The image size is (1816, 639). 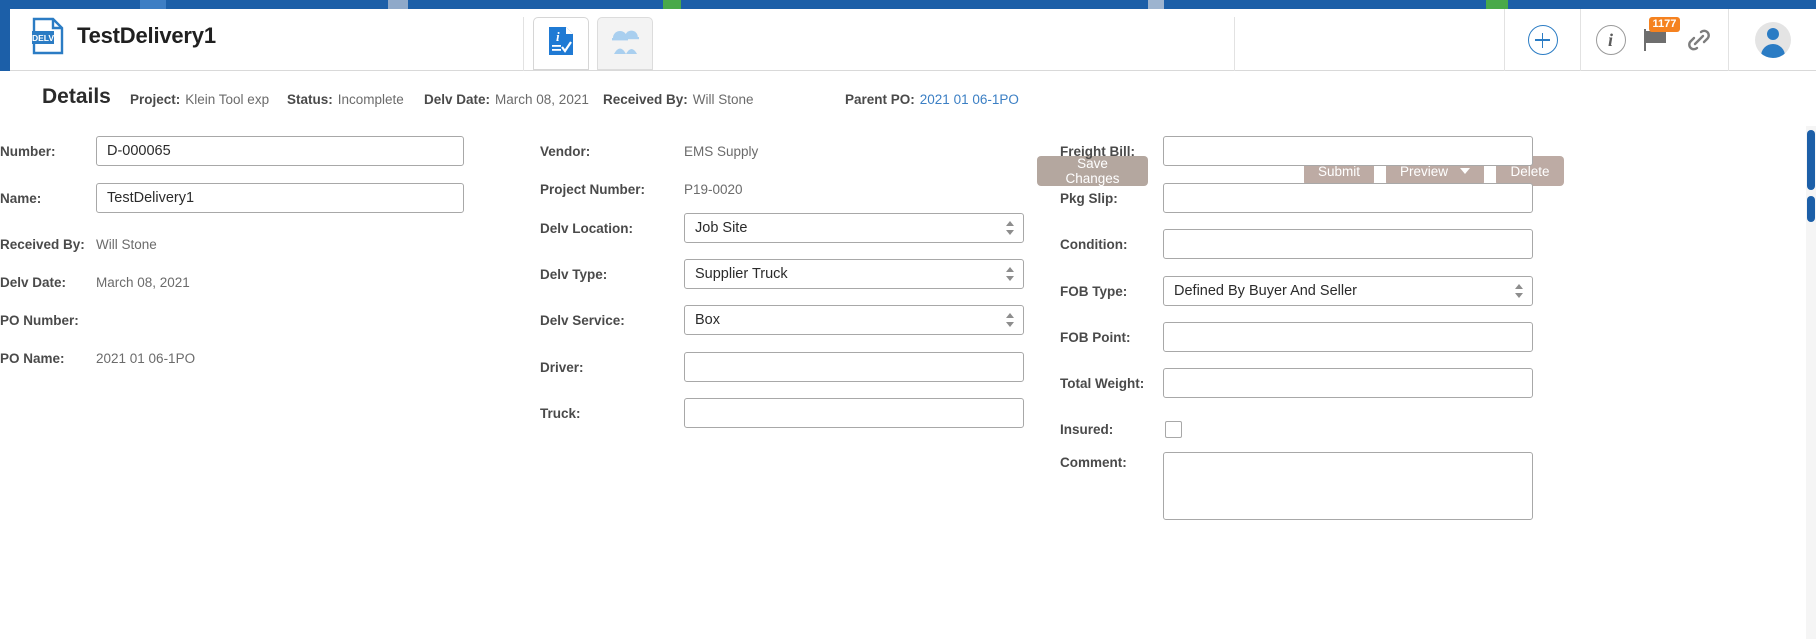 I want to click on field-comment: Comment:, so click(x=1296, y=489).